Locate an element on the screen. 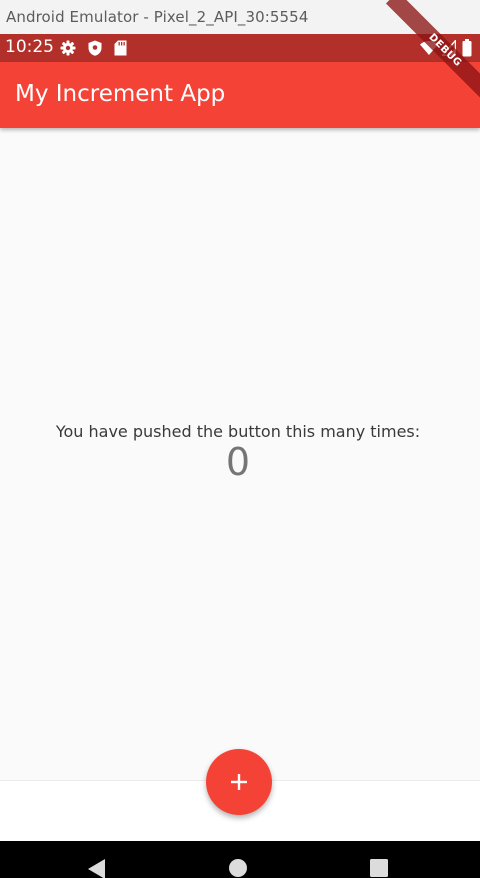 This screenshot has width=480, height=878. home-icon is located at coordinates (238, 868).